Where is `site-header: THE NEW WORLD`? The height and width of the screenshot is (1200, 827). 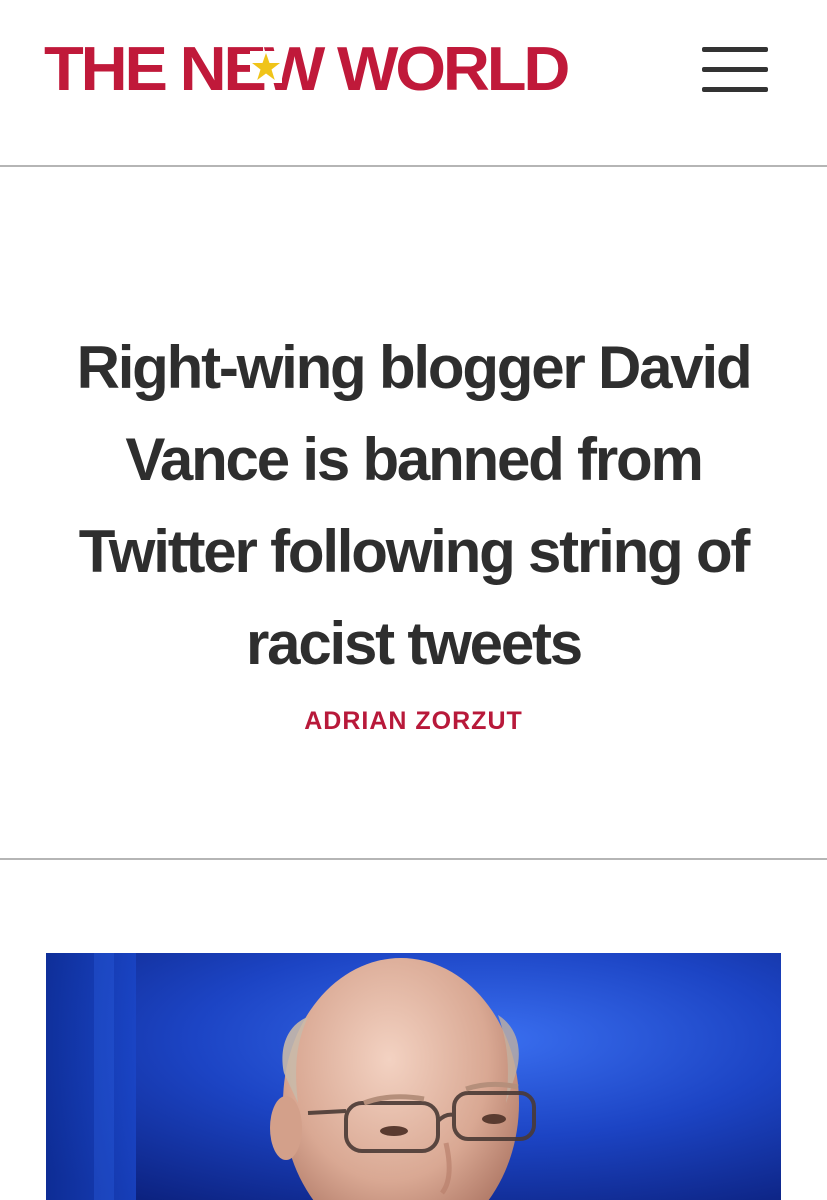 site-header: THE NEW WORLD is located at coordinates (413, 83).